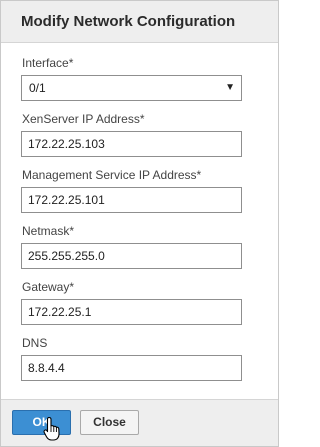 The width and height of the screenshot is (320, 447). What do you see at coordinates (131, 144) in the screenshot?
I see `xenserver-ip-input` at bounding box center [131, 144].